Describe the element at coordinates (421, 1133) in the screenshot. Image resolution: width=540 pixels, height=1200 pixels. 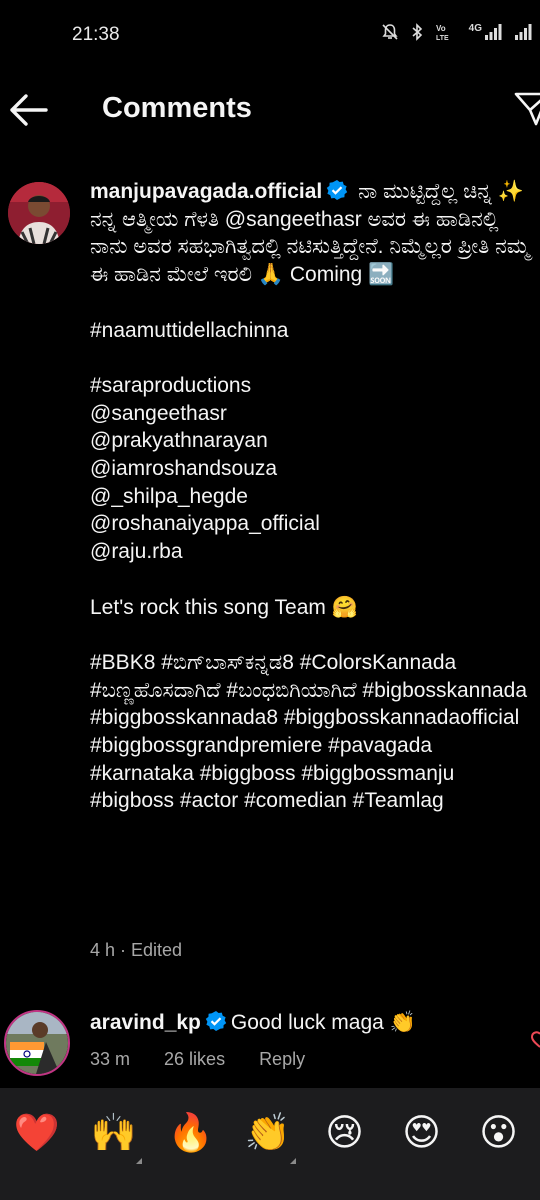
I see `emoji-heart-eyes-button: 😍` at that location.